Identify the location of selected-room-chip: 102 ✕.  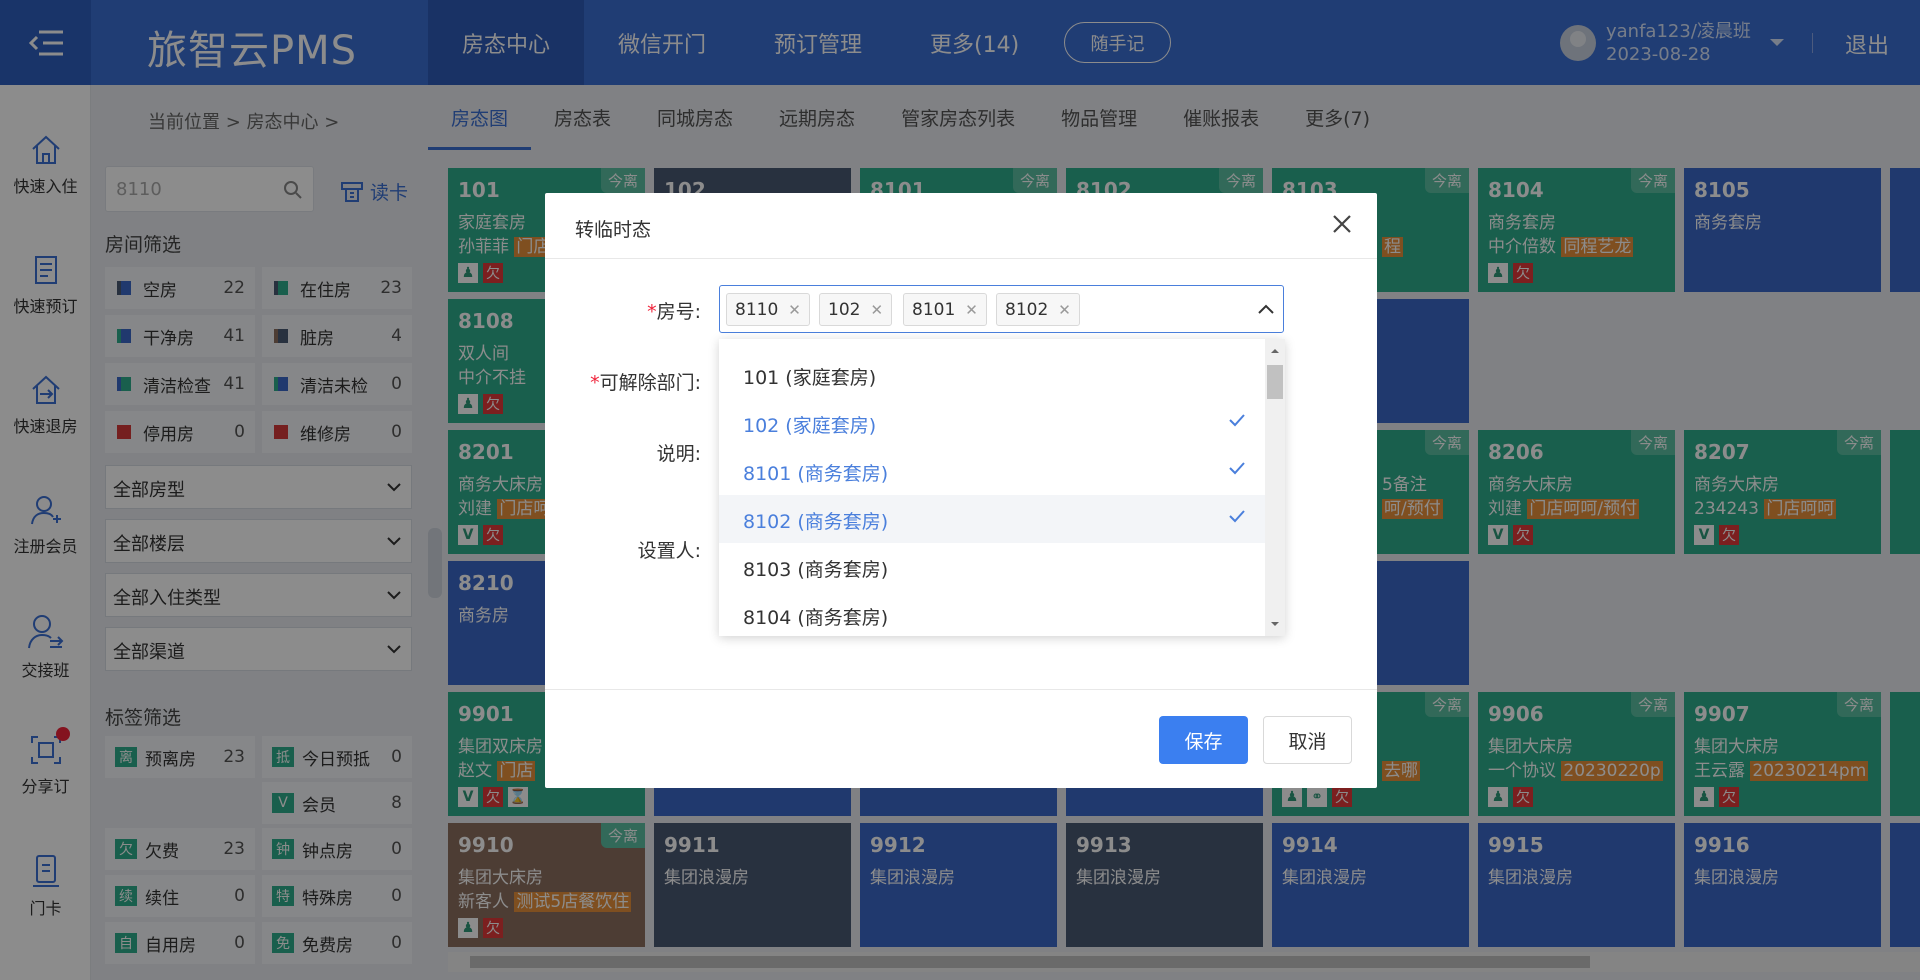
(856, 309).